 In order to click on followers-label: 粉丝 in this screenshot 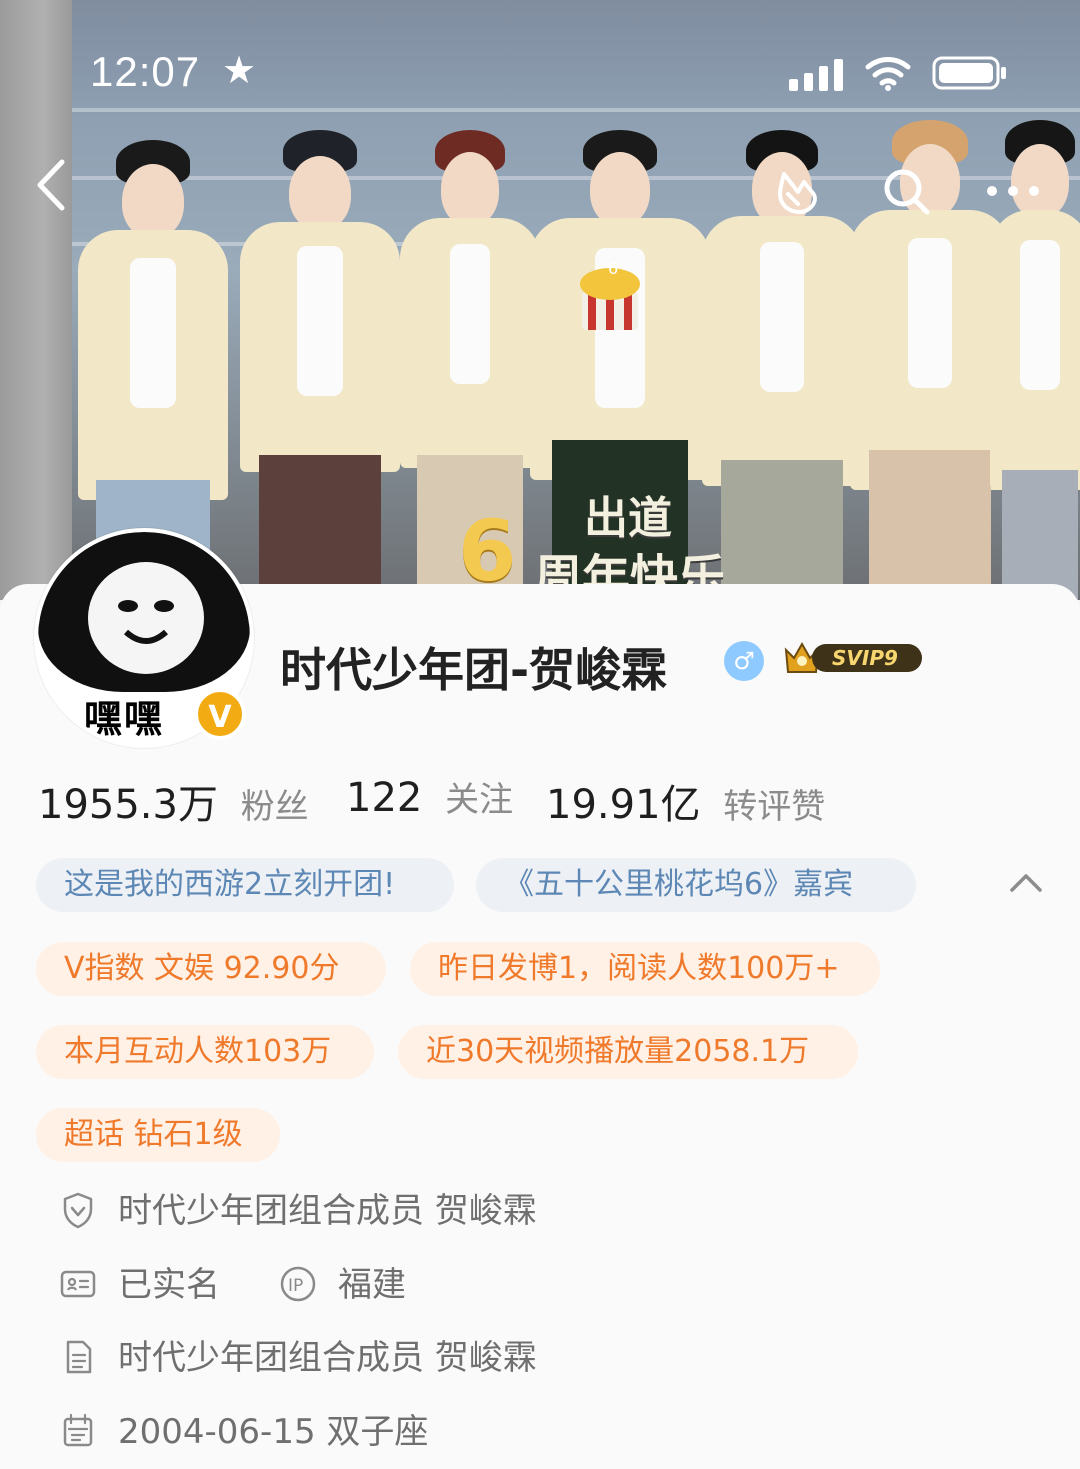, I will do `click(274, 807)`.